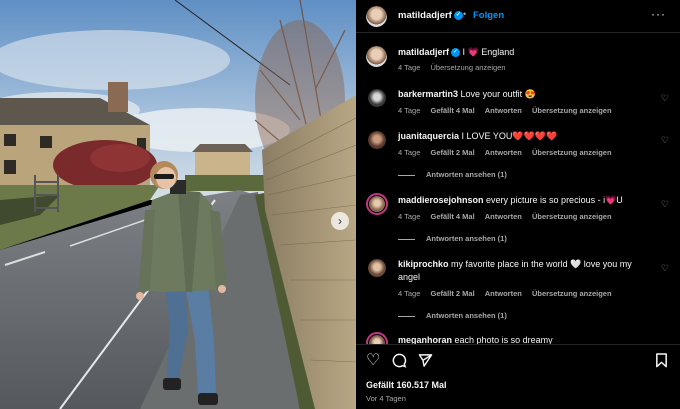 The height and width of the screenshot is (409, 680). I want to click on caption-meta: 4 Tage Übersetzung anzeigen, so click(456, 67).